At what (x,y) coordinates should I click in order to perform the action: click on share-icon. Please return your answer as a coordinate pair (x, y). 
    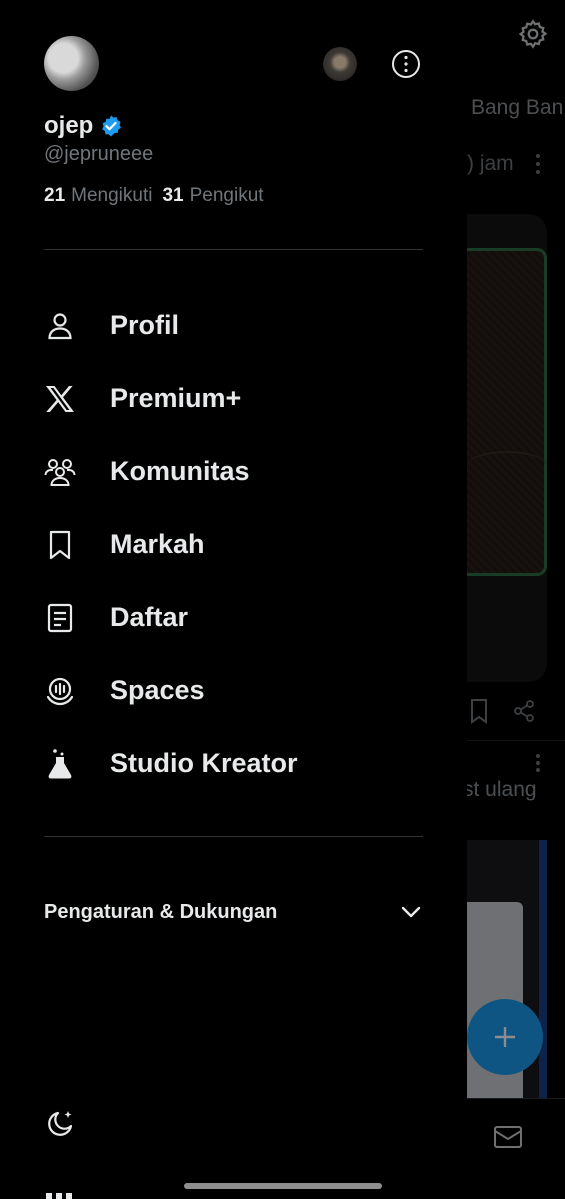
    Looking at the image, I should click on (524, 711).